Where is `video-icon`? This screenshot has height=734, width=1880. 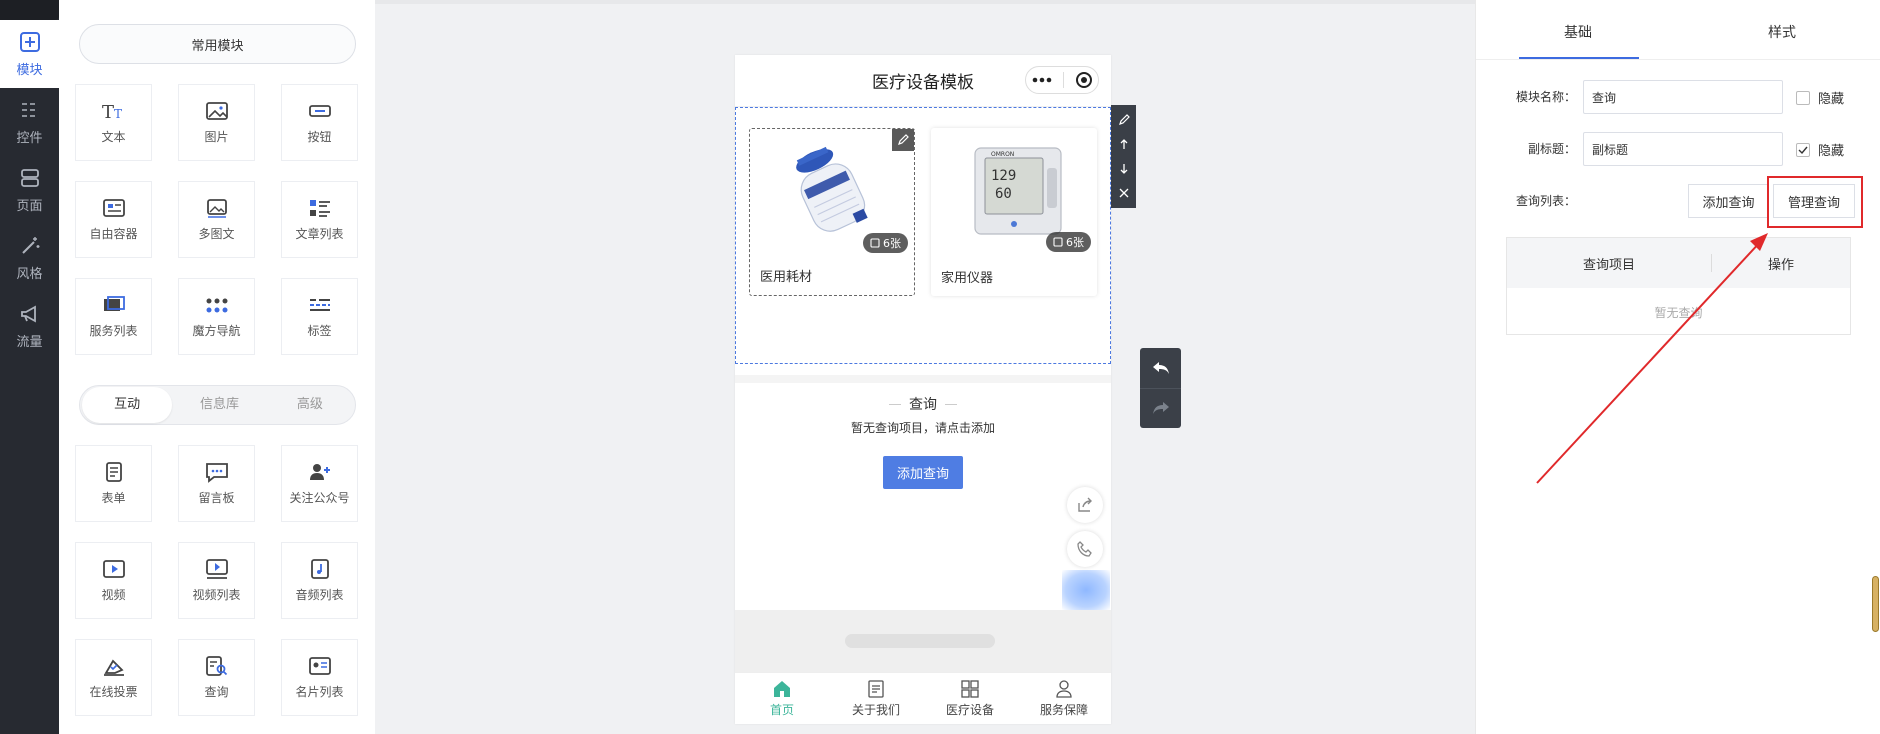 video-icon is located at coordinates (113, 569).